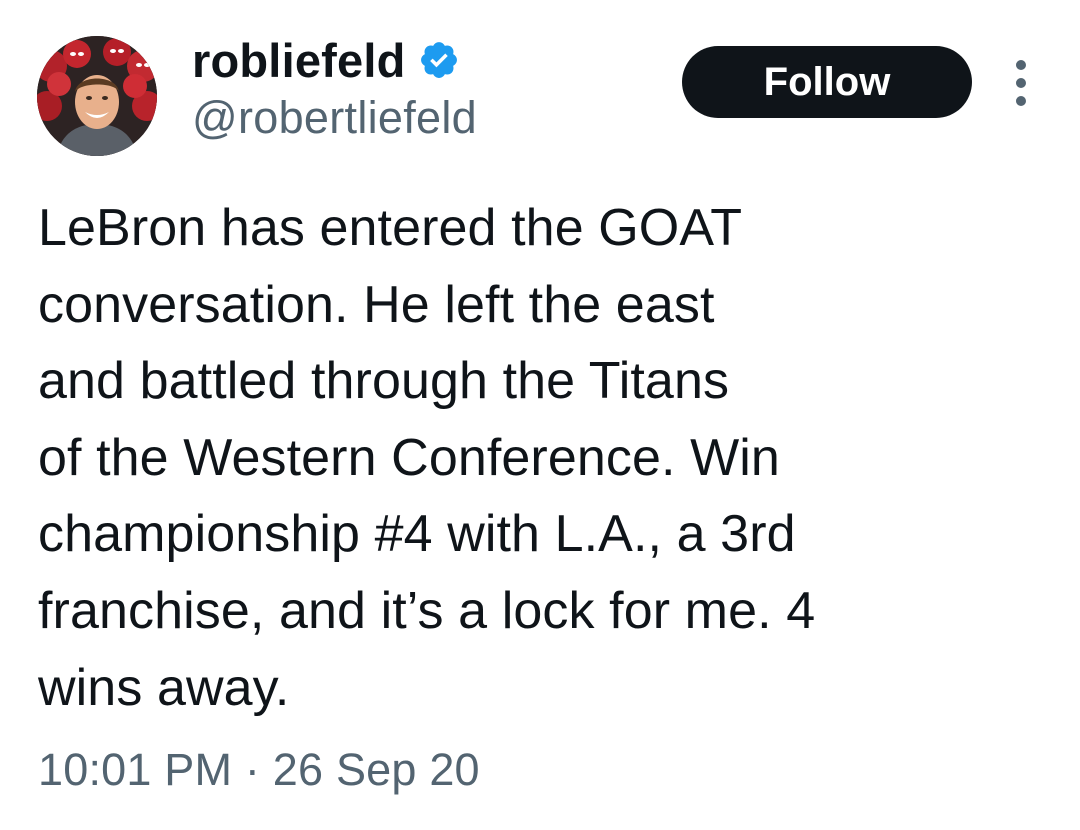 This screenshot has width=1080, height=830. Describe the element at coordinates (409, 457) in the screenshot. I see `tweet-text-line: of the Western Conference. Win` at that location.